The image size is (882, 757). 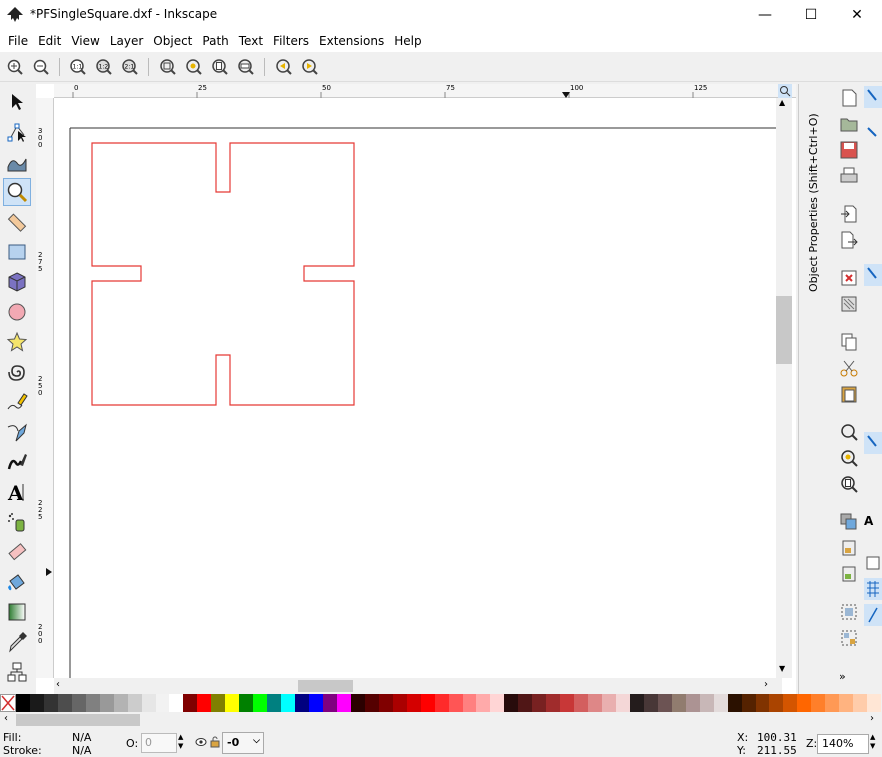 What do you see at coordinates (17, 432) in the screenshot?
I see `pen-tool-icon` at bounding box center [17, 432].